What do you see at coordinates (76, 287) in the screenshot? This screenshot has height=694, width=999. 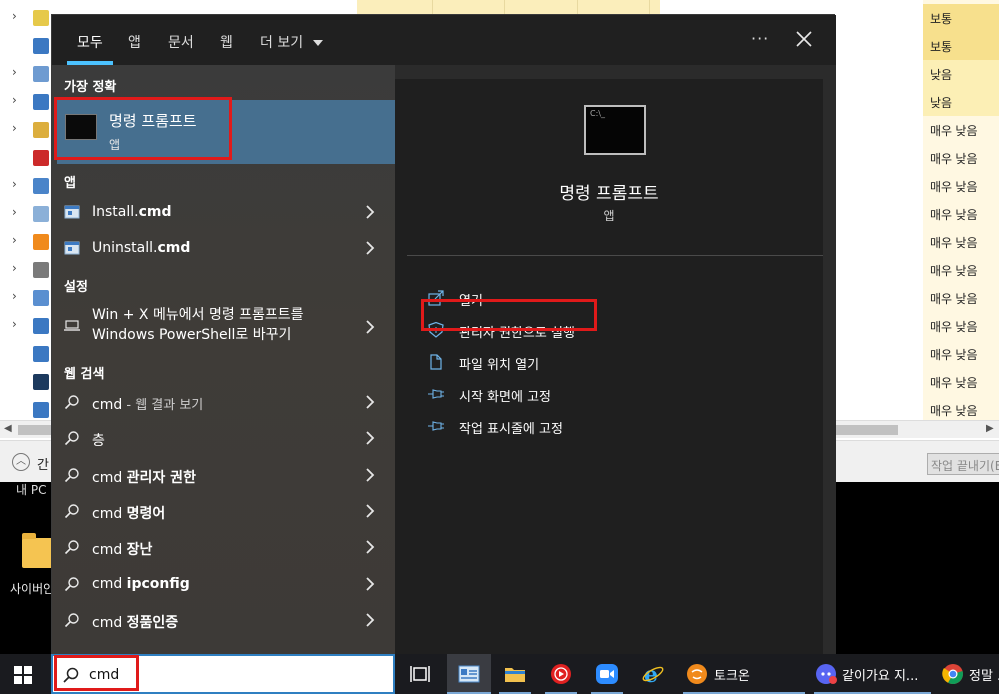 I see `section-title-settings: 설정` at bounding box center [76, 287].